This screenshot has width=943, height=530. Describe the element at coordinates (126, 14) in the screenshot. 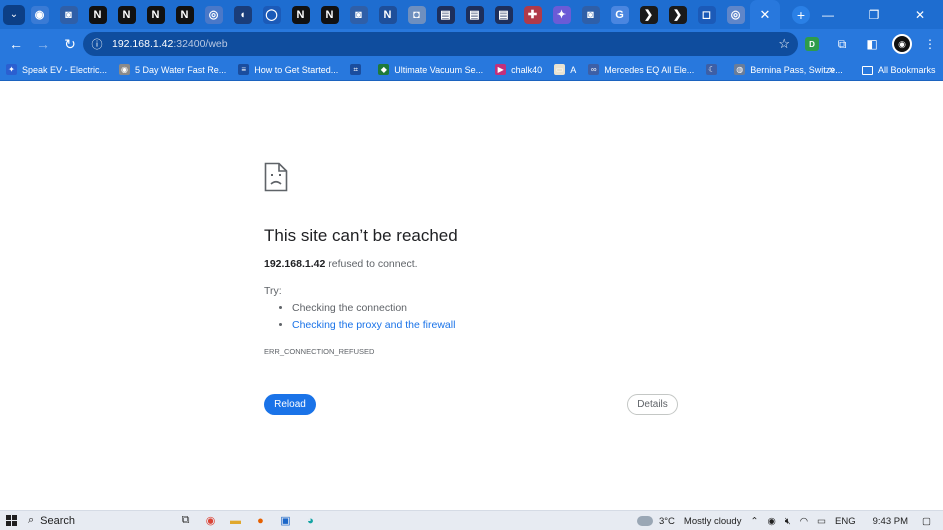

I see `tab-4: N` at that location.